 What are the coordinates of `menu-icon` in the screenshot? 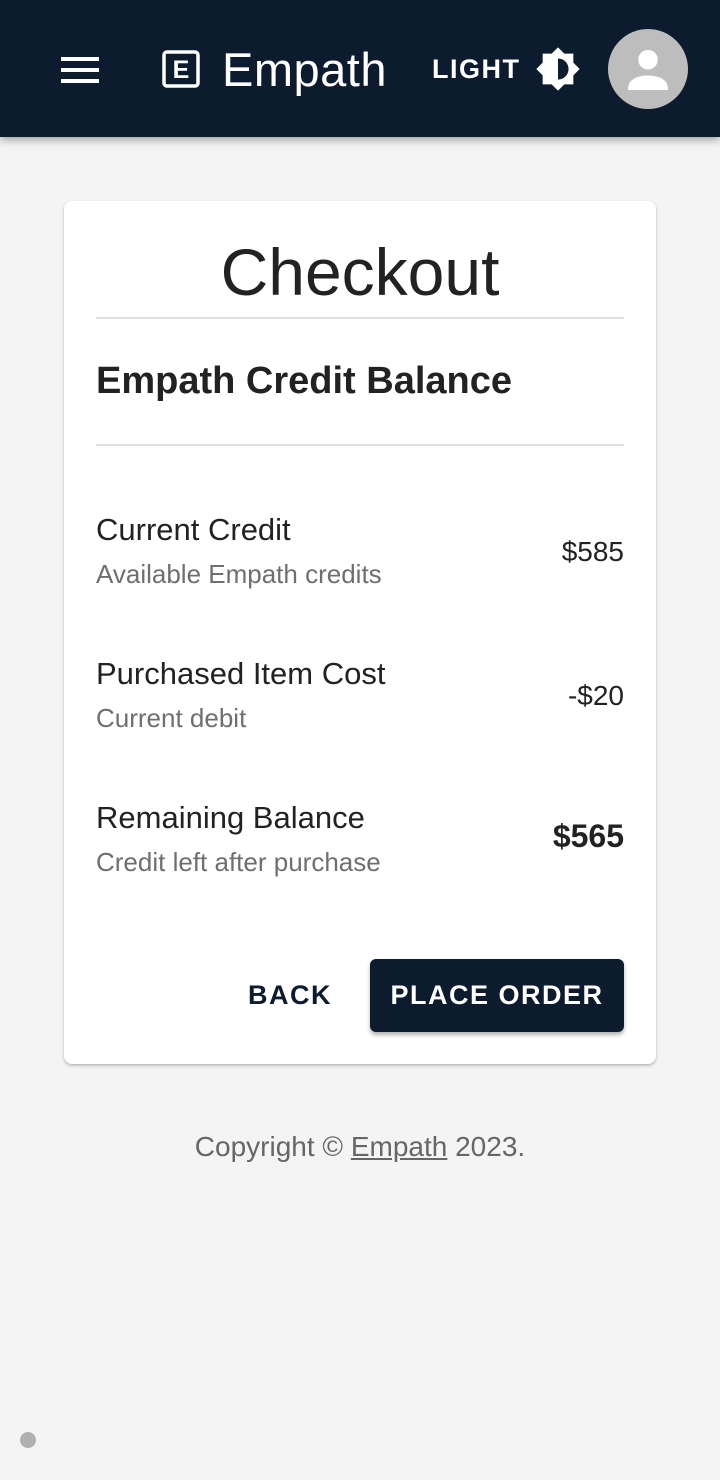 It's located at (80, 70).